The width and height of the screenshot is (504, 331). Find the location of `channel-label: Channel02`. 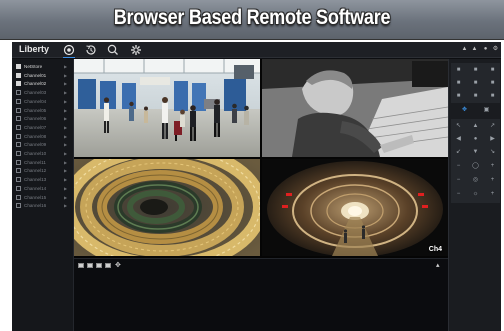

channel-label: Channel02 is located at coordinates (35, 84).